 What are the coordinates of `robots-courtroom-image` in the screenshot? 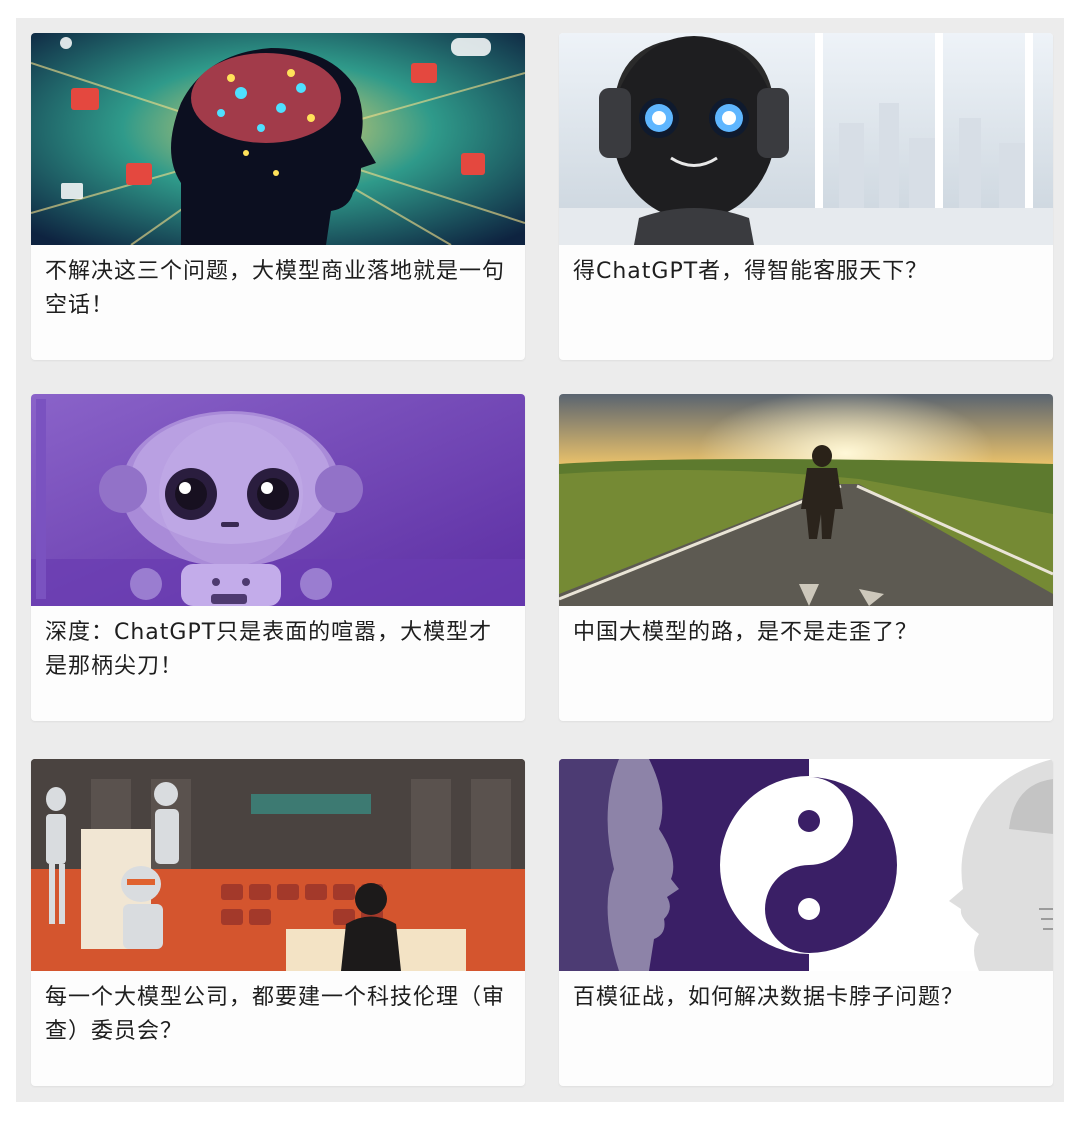 It's located at (278, 865).